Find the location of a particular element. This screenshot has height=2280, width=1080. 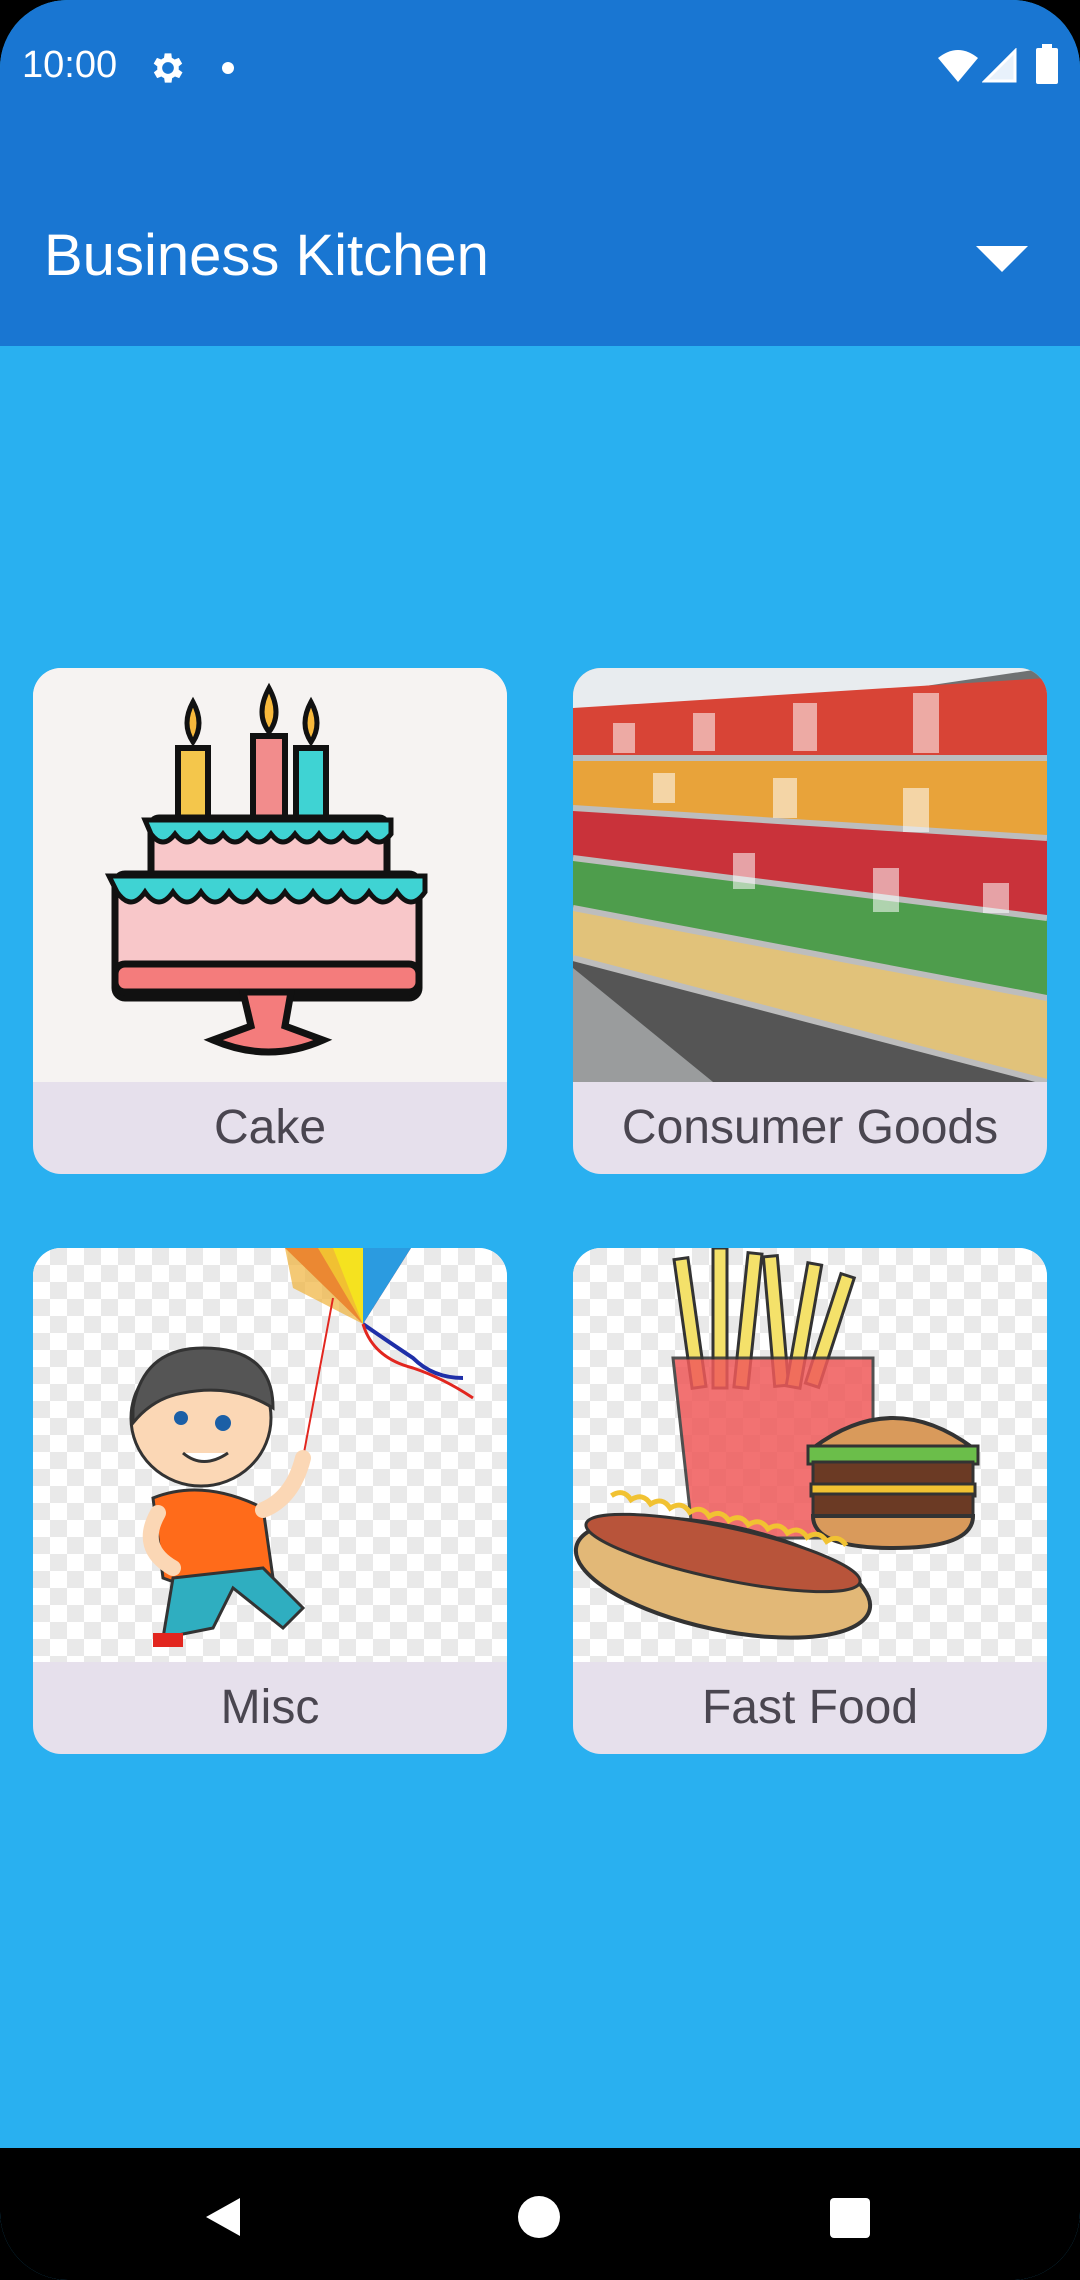

app-title: Business Kitchen is located at coordinates (266, 255).